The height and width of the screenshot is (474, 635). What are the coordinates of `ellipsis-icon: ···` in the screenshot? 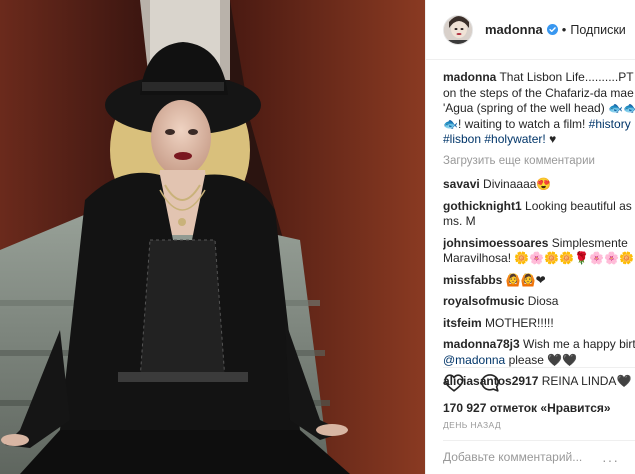 It's located at (610, 460).